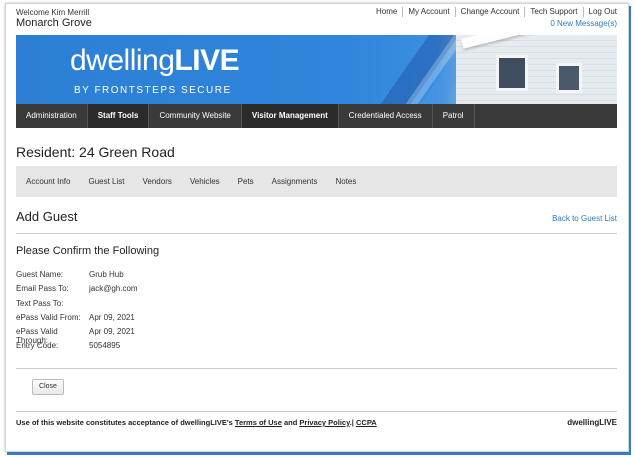 The image size is (635, 458). What do you see at coordinates (428, 12) in the screenshot?
I see `my-account-link: My Account` at bounding box center [428, 12].